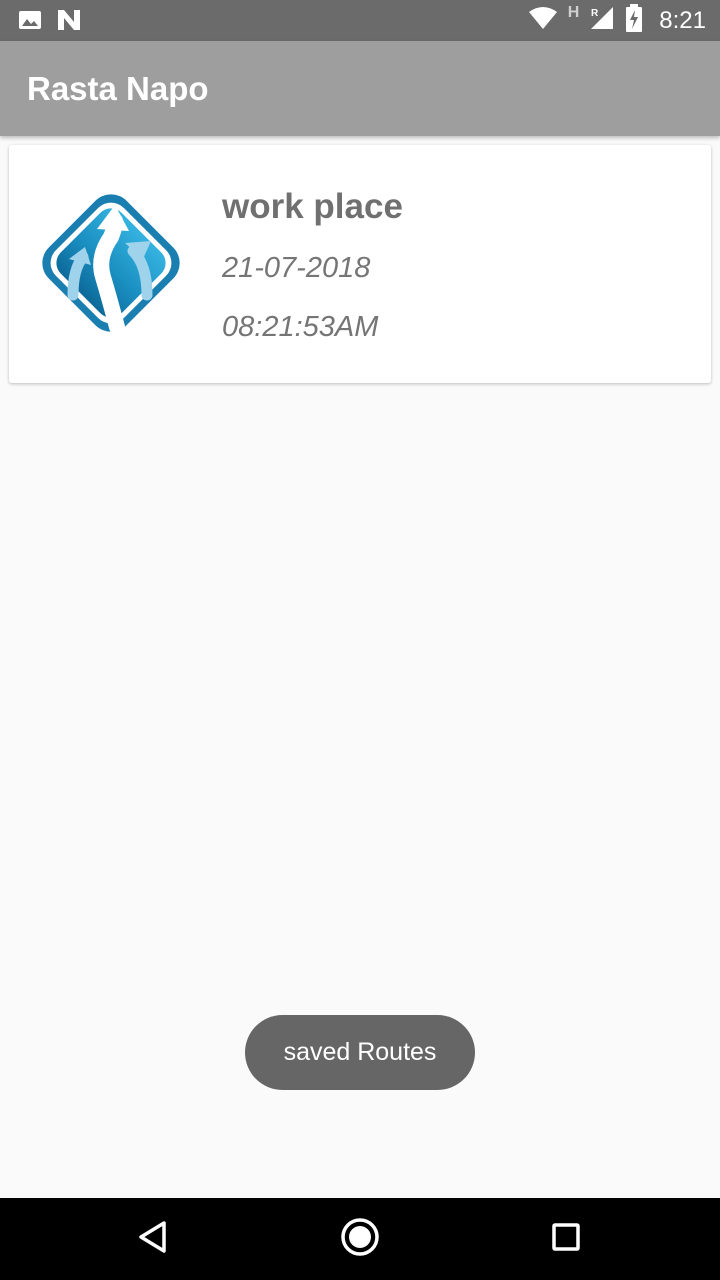  I want to click on status-bar-right: H R 8:21, so click(617, 20).